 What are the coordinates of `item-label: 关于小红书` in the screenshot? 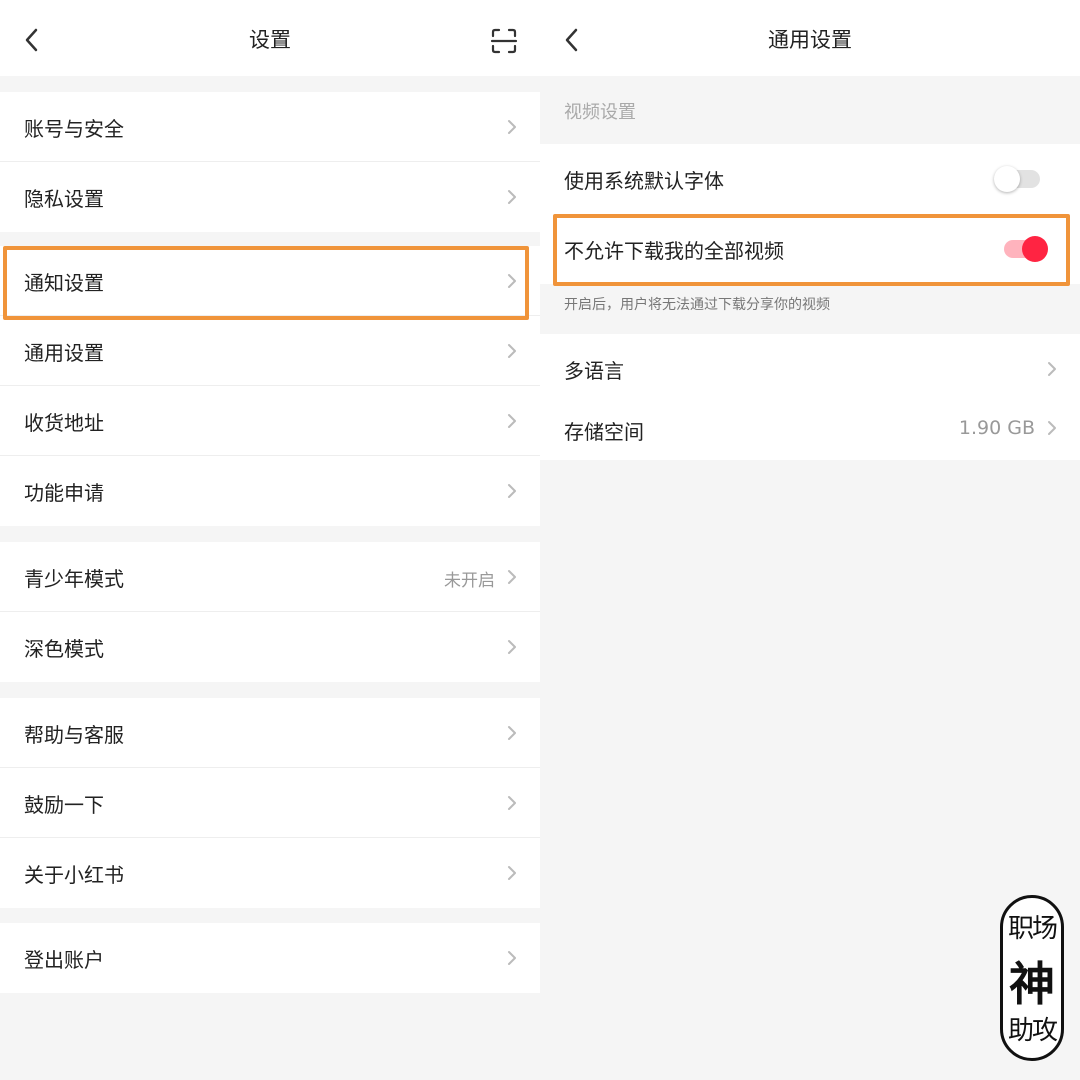 It's located at (74, 875).